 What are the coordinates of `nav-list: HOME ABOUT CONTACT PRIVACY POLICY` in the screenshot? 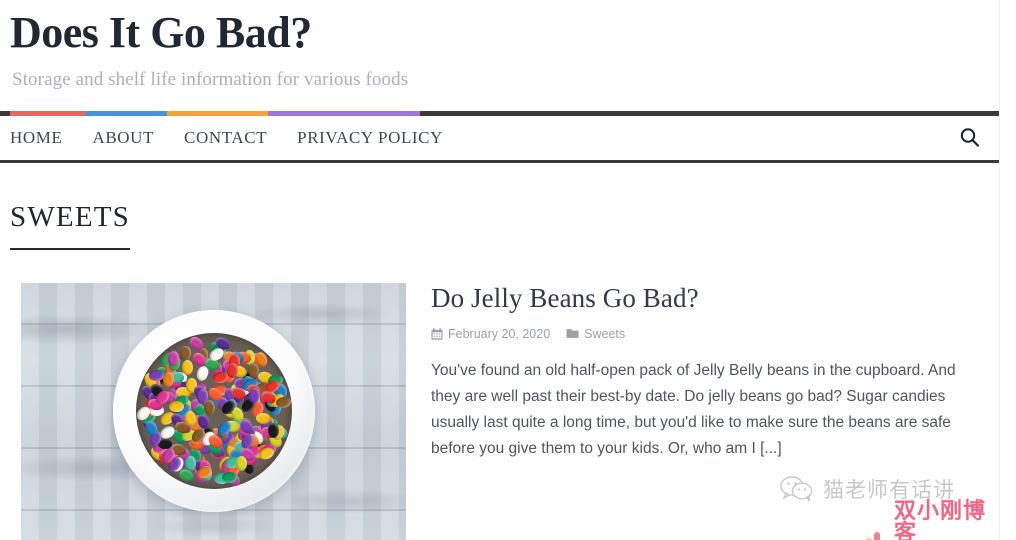 It's located at (226, 138).